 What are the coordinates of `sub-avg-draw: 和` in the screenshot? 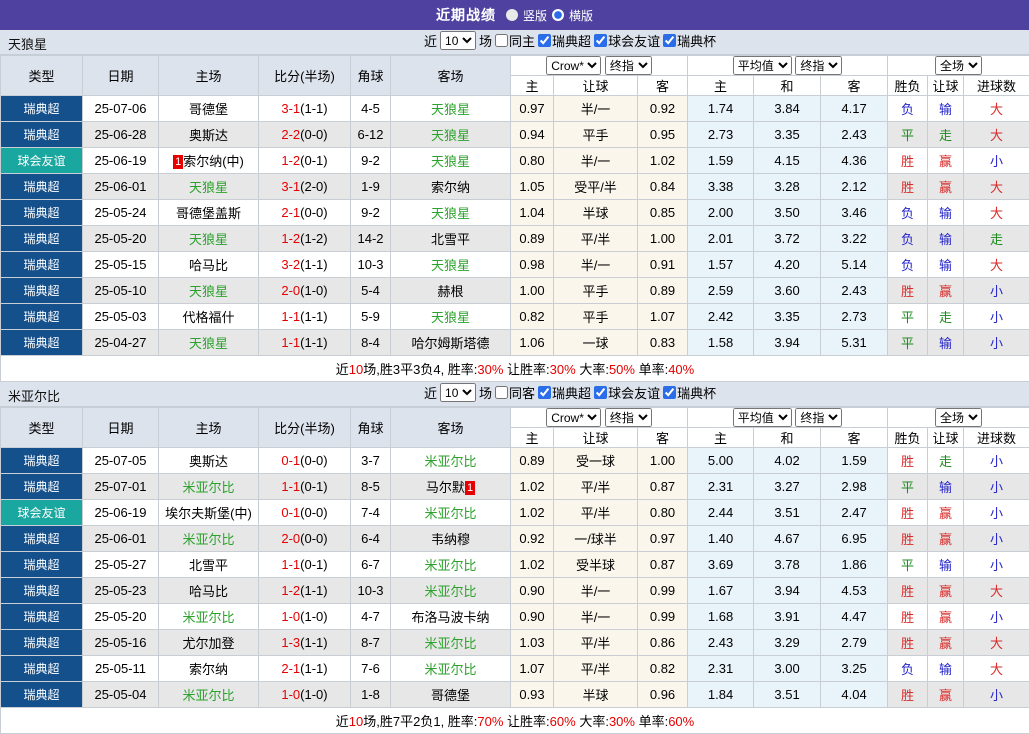 It's located at (787, 438).